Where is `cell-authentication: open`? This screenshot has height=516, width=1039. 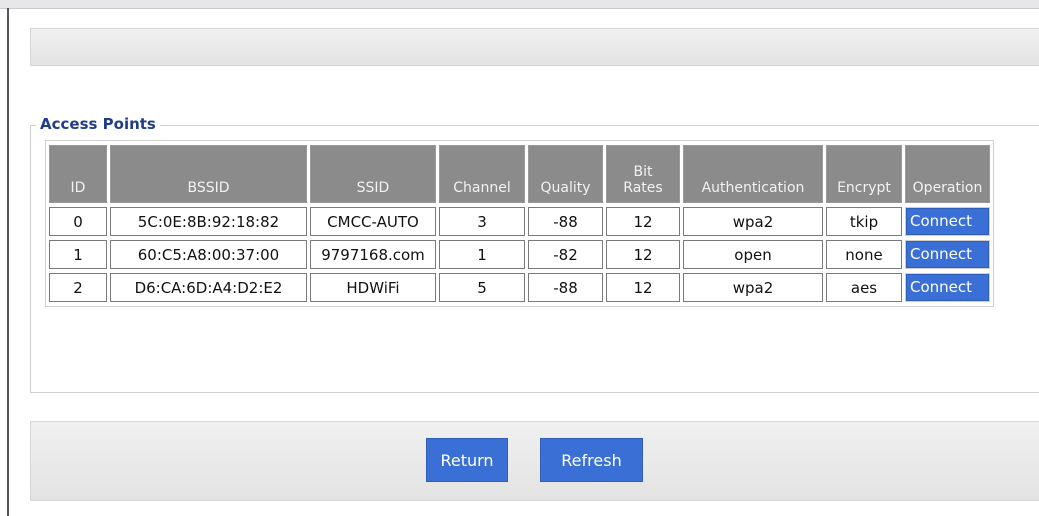 cell-authentication: open is located at coordinates (753, 254).